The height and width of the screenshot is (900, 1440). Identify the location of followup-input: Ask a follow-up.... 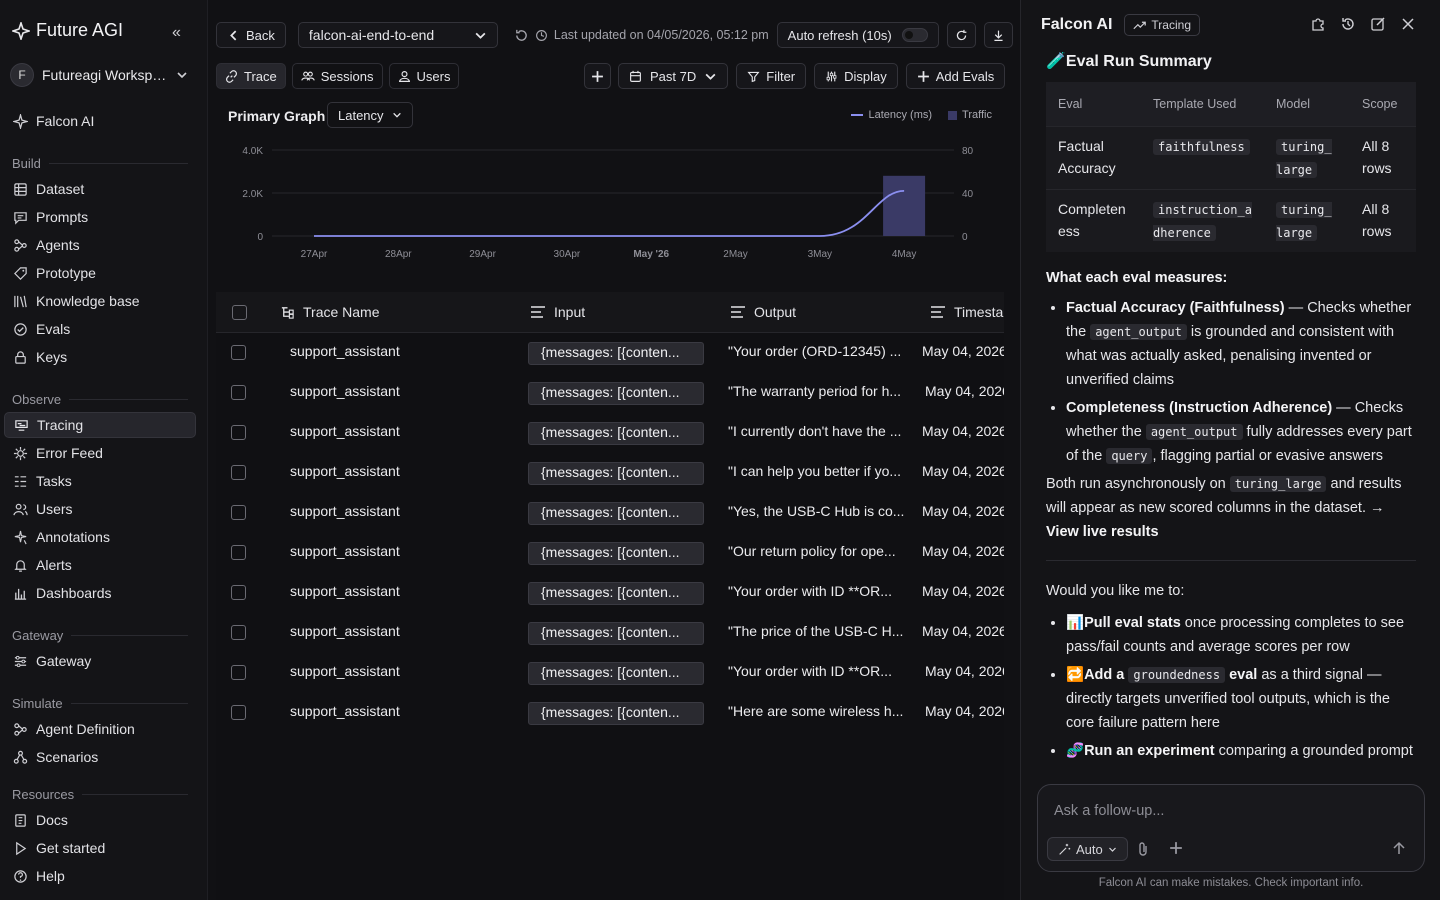
(1109, 811).